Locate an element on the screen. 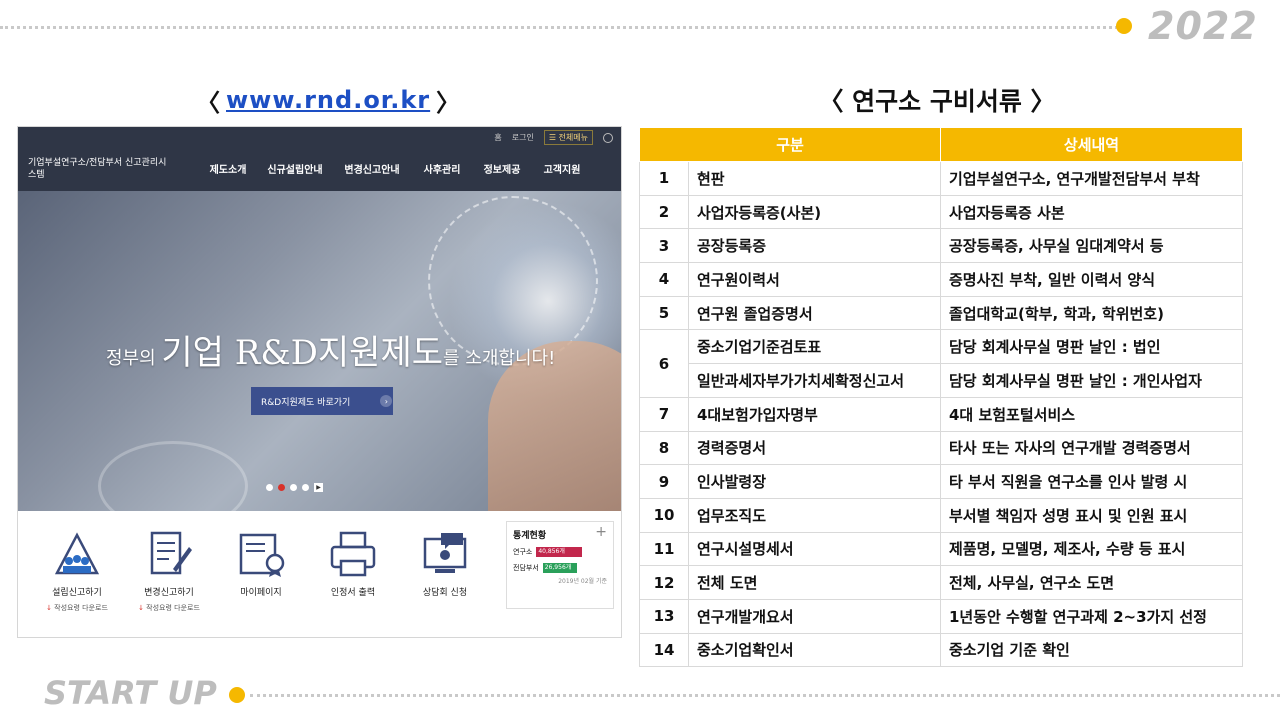  row-document: 4대보험가입자명부 is located at coordinates (814, 414).